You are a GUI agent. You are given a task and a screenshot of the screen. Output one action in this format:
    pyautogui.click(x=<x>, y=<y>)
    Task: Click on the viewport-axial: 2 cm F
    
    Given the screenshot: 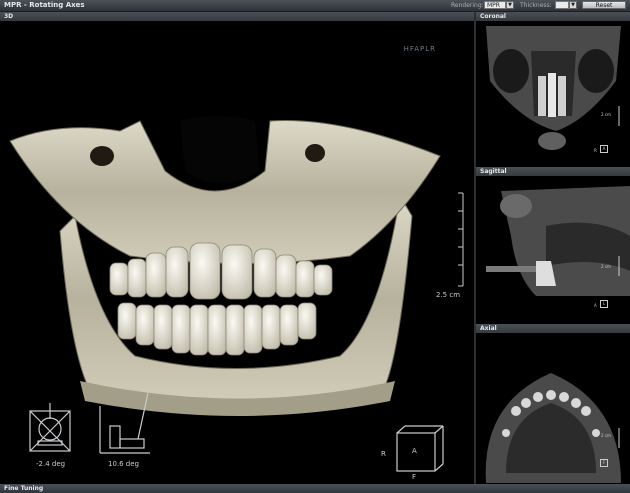 What is the action you would take?
    pyautogui.click(x=553, y=408)
    